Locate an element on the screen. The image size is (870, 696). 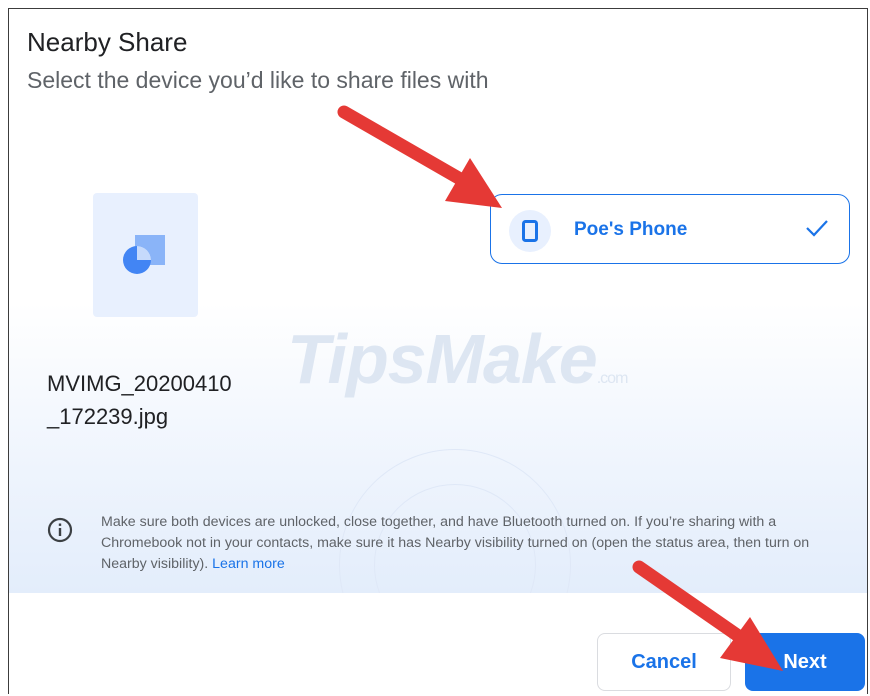
annotation-arrow-next is located at coordinates (707, 615).